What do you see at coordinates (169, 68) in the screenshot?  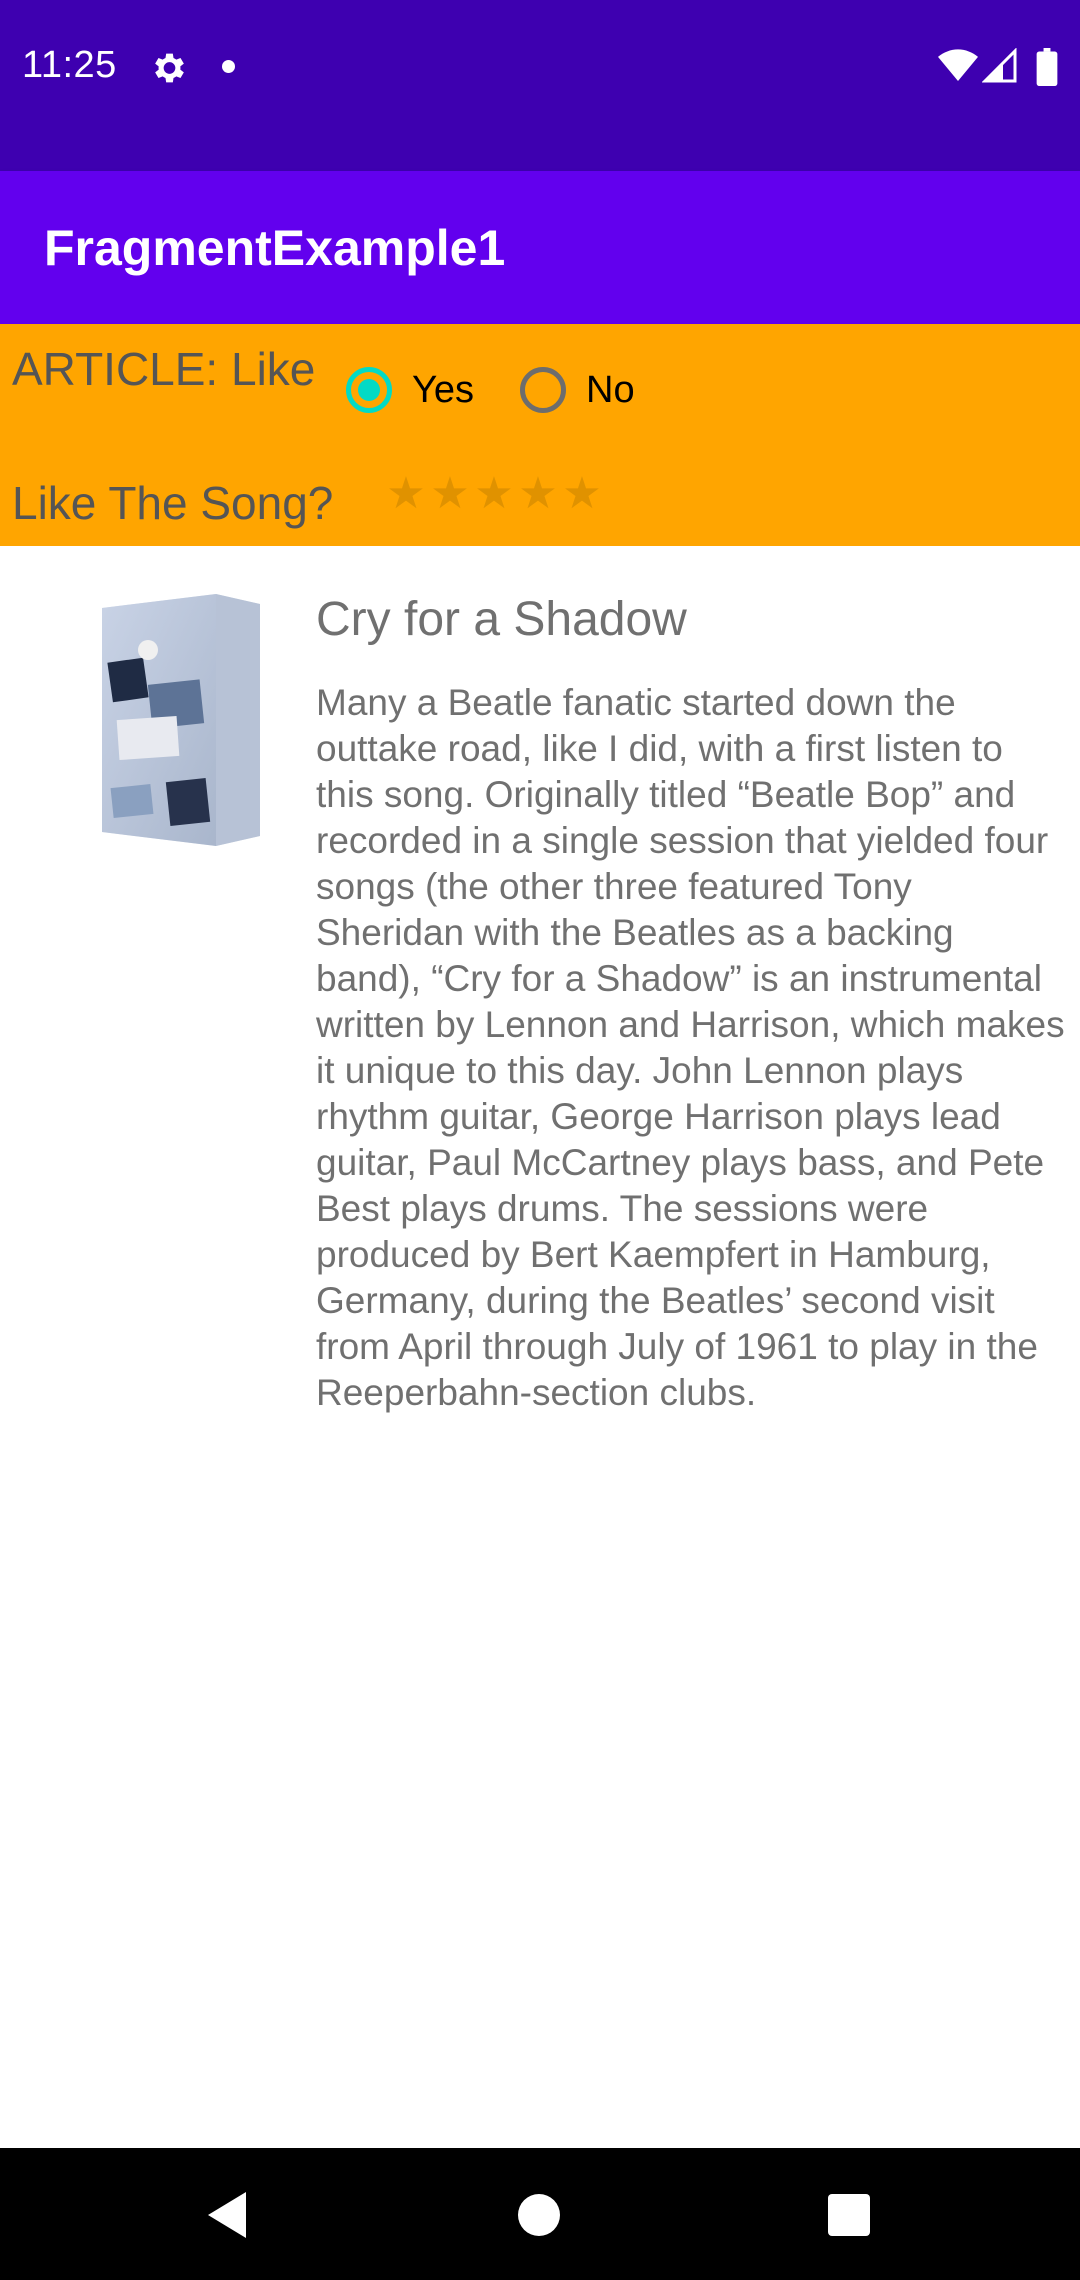 I see `gear-icon` at bounding box center [169, 68].